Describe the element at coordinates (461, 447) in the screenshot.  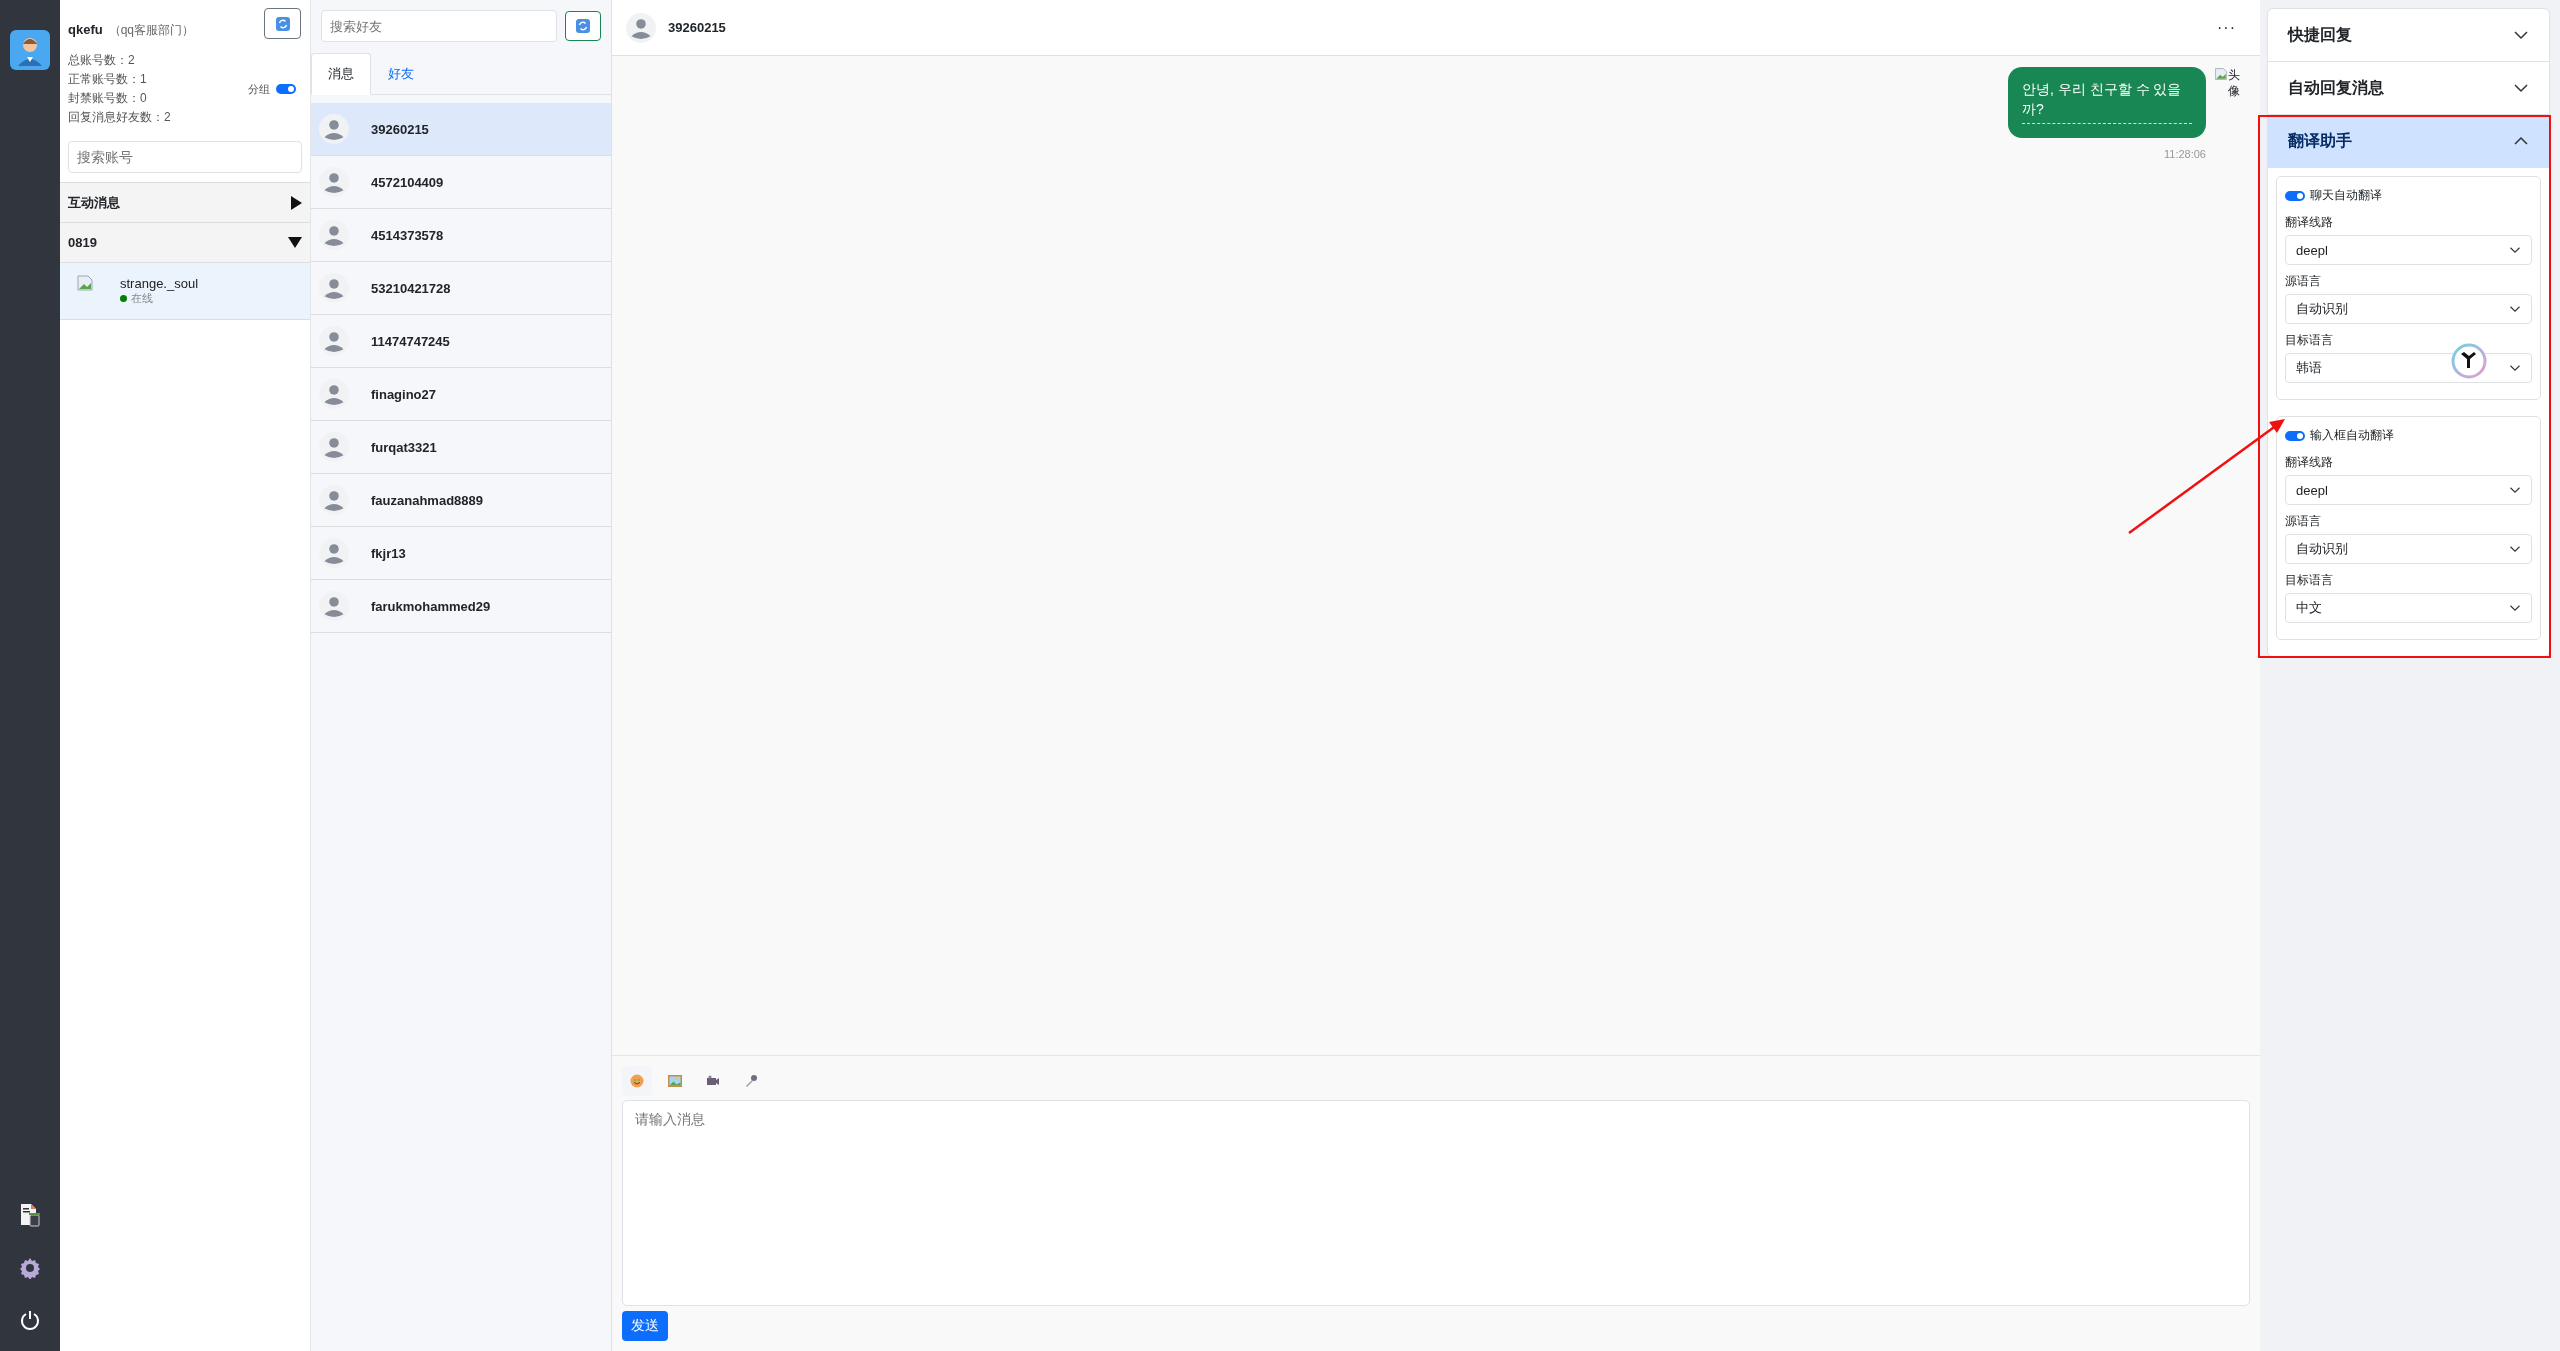
I see `contact-item: furqat3321` at that location.